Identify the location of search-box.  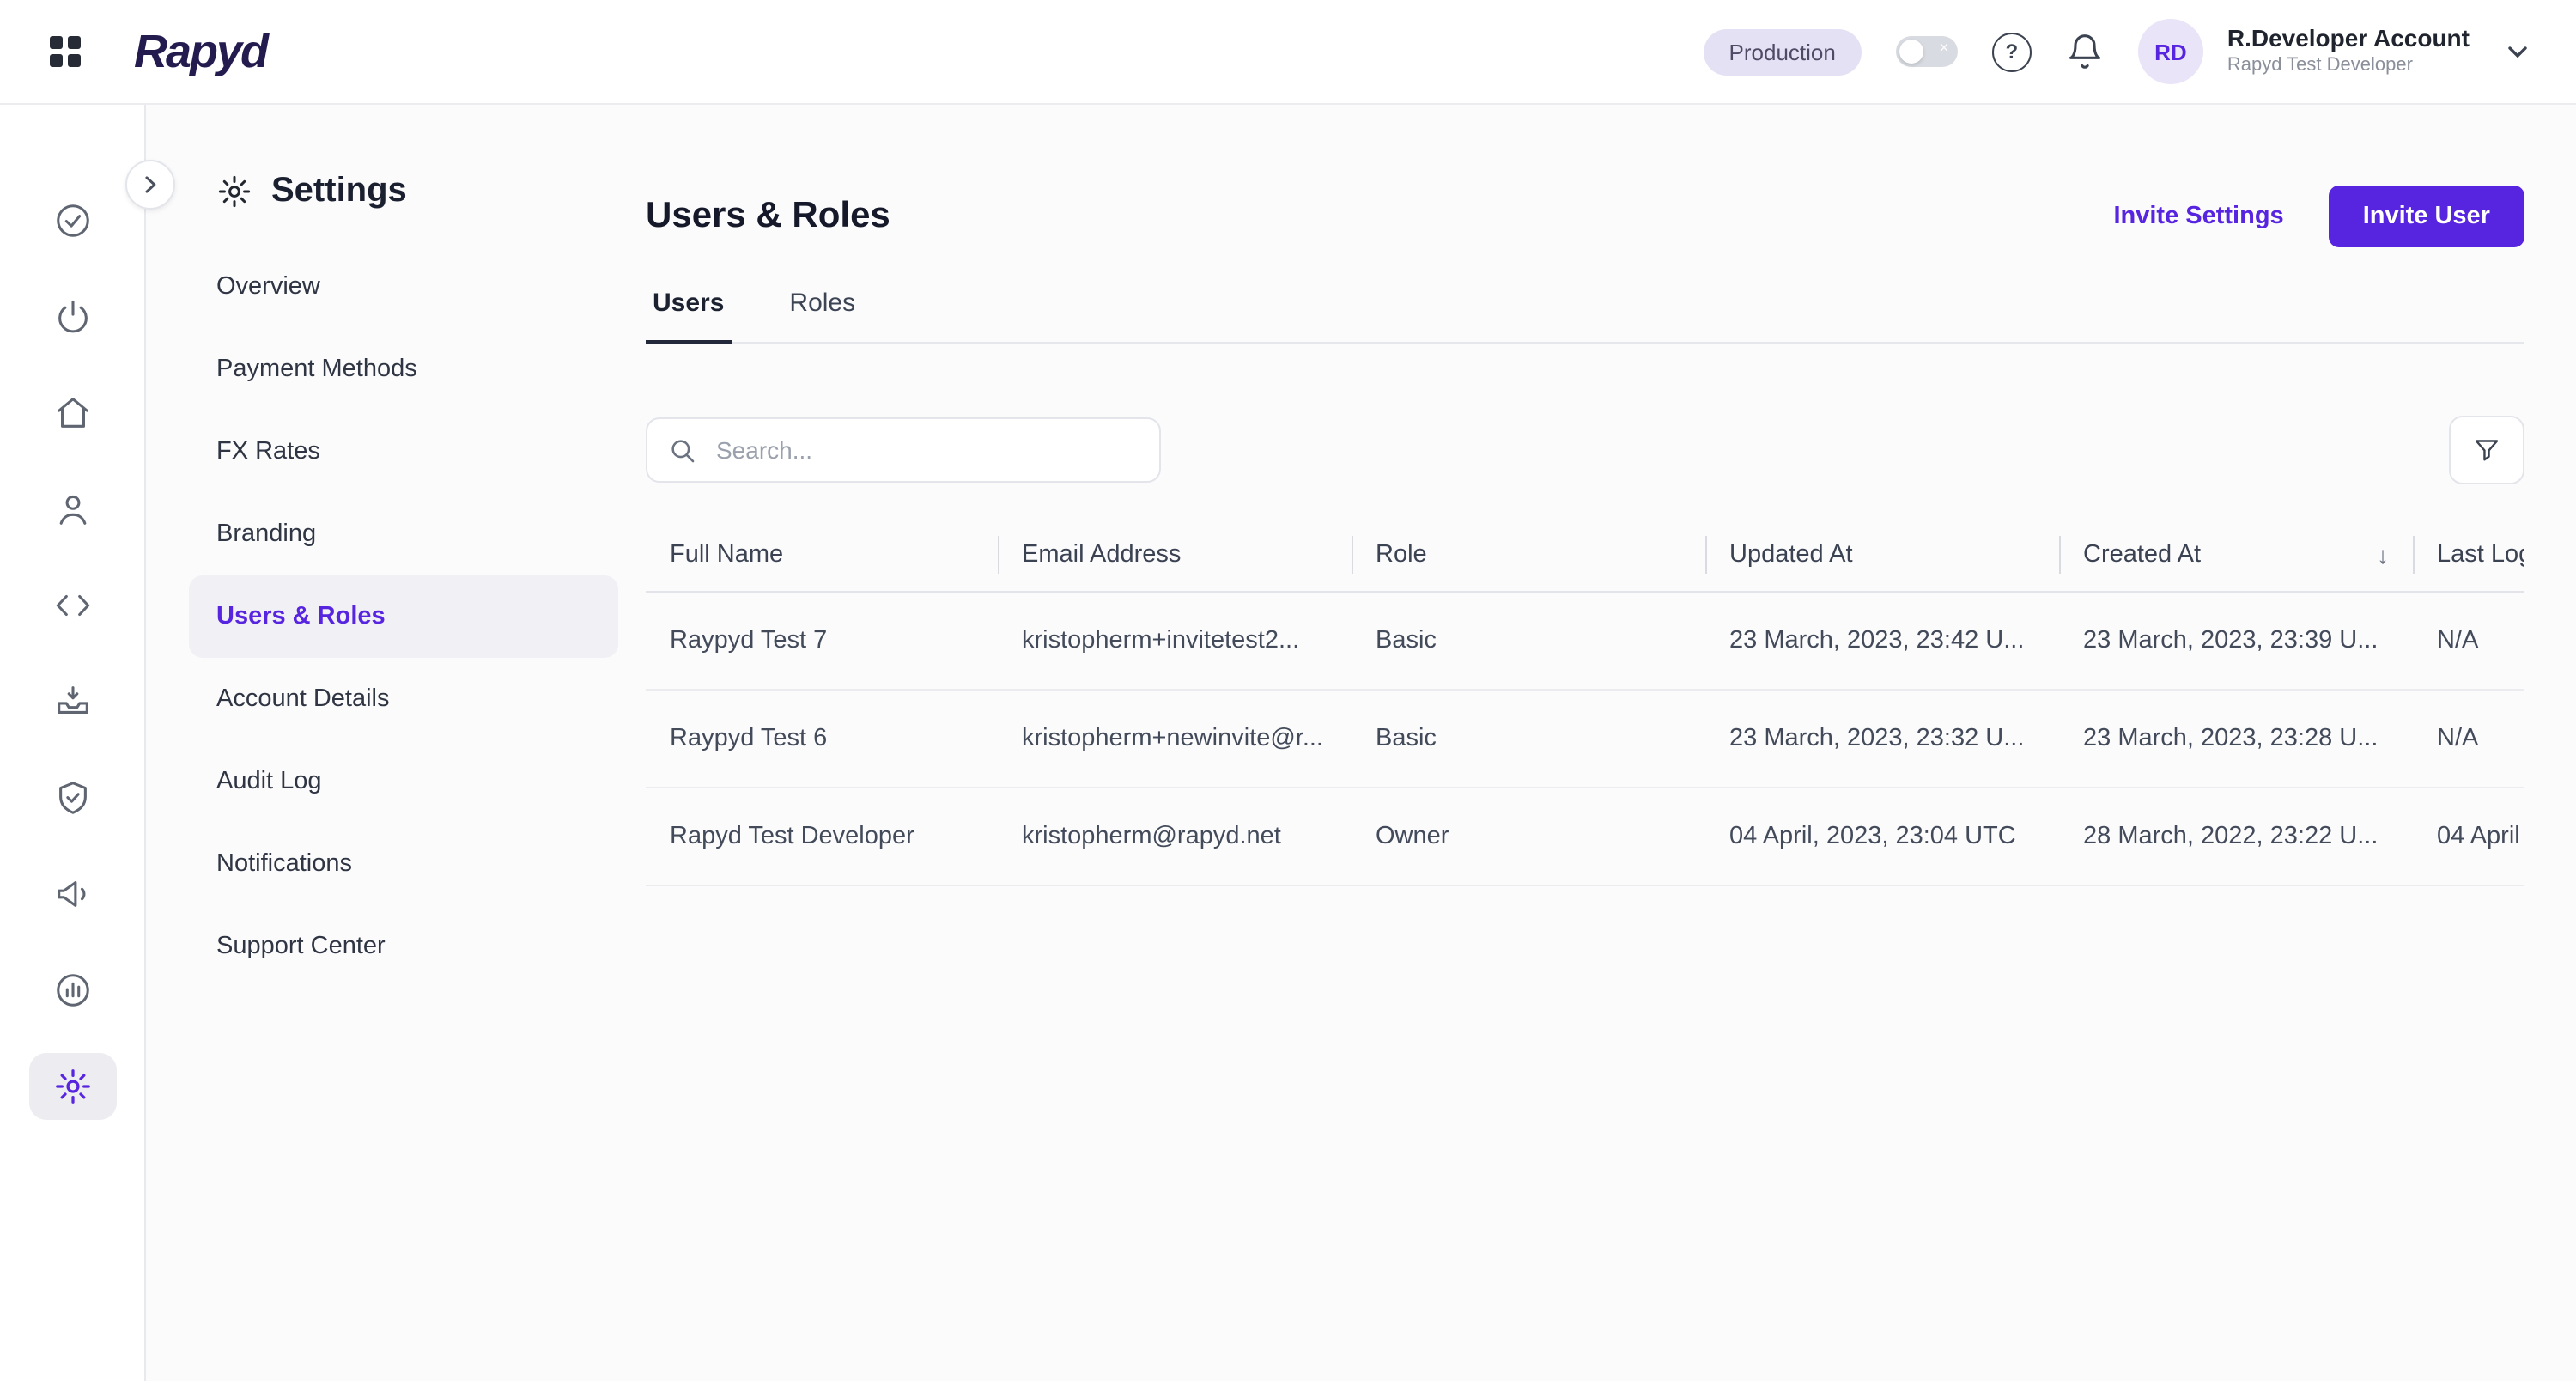
(903, 450).